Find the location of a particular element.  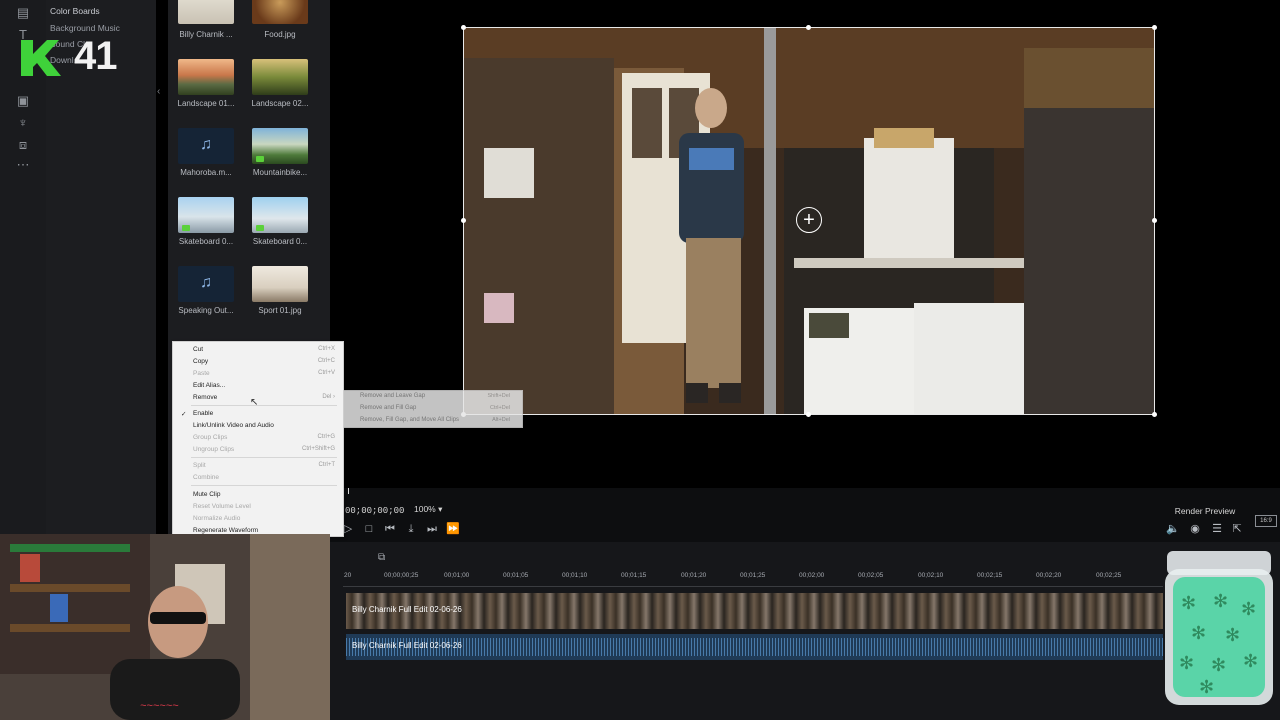

snapshot-icon: ◉ is located at coordinates (1195, 529).